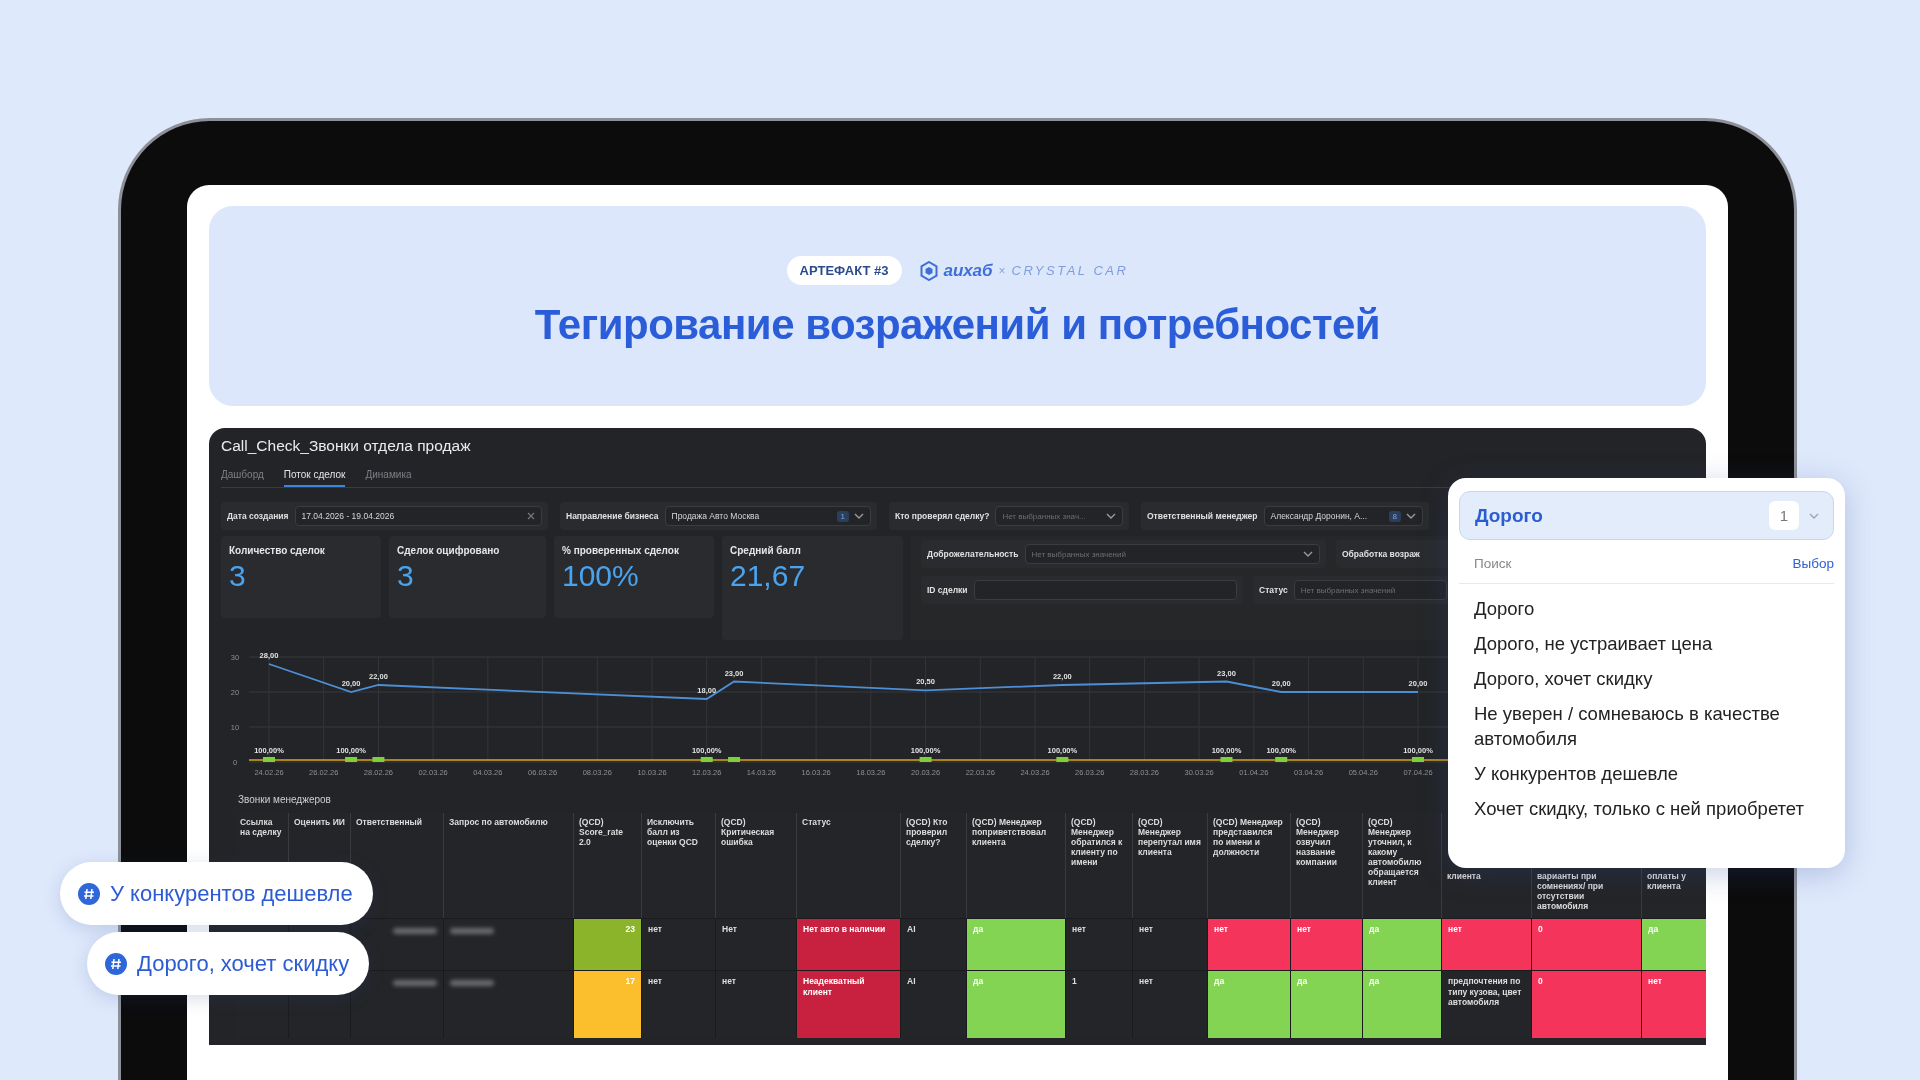 The height and width of the screenshot is (1080, 1920). What do you see at coordinates (314, 475) in the screenshot?
I see `tab: Поток сделок` at bounding box center [314, 475].